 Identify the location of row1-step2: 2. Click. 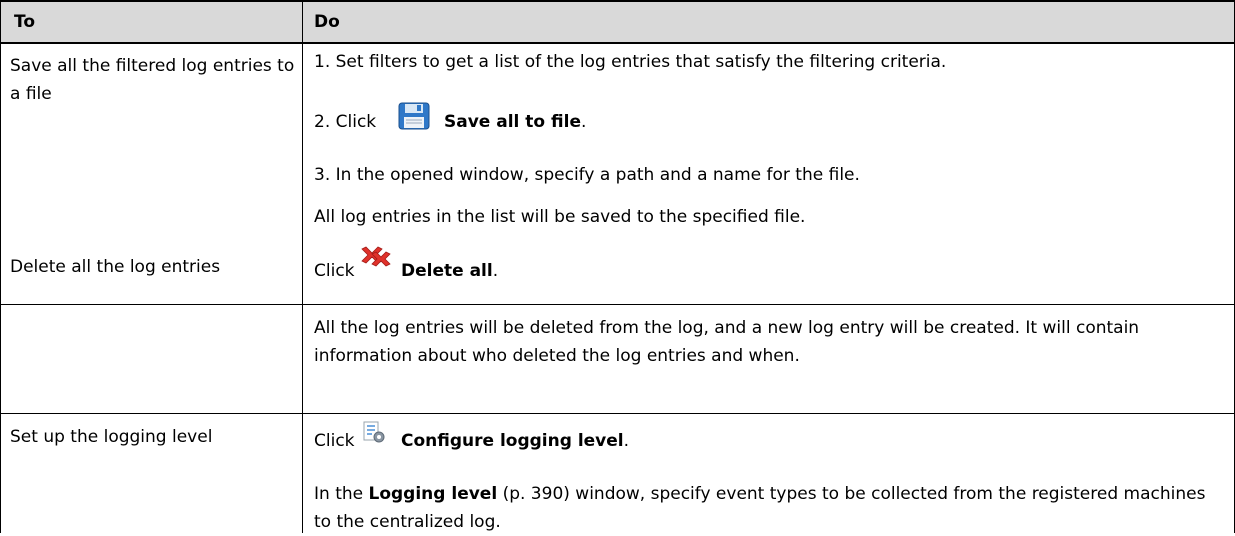
(345, 122).